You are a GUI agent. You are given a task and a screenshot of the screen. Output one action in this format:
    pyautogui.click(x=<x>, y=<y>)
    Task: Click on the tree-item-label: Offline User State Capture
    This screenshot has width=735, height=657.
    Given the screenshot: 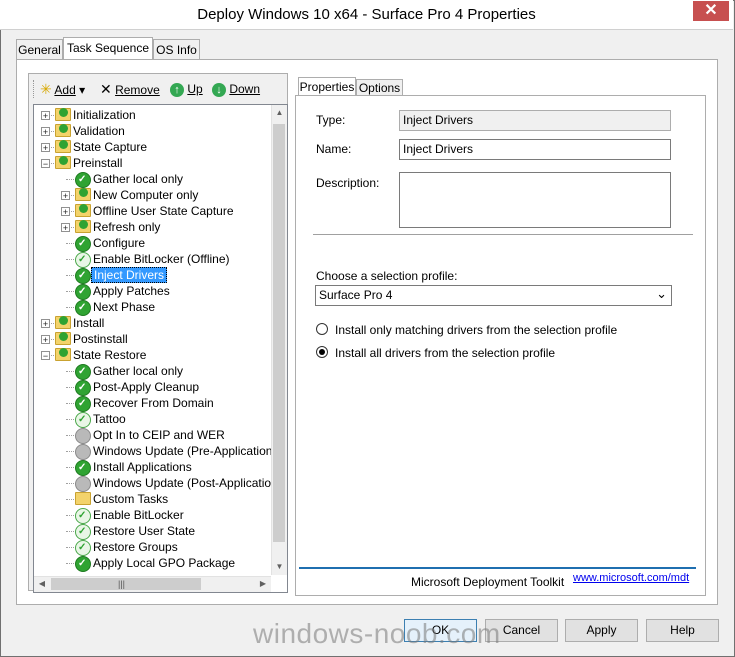 What is the action you would take?
    pyautogui.click(x=163, y=211)
    